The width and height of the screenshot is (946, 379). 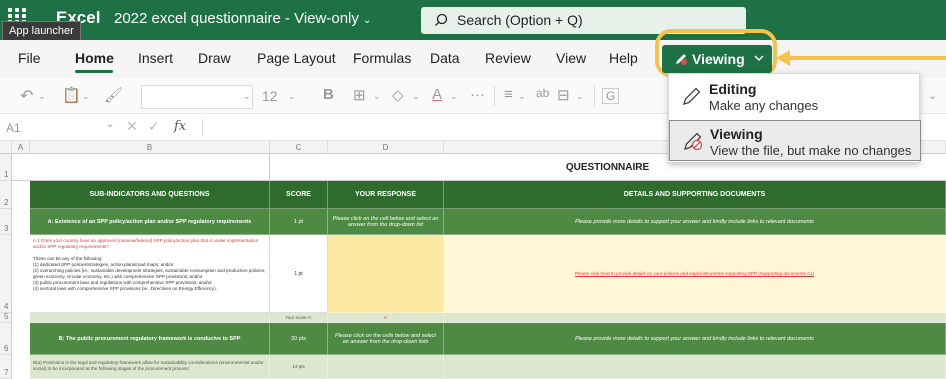 I want to click on name-box: A1, so click(x=13, y=128).